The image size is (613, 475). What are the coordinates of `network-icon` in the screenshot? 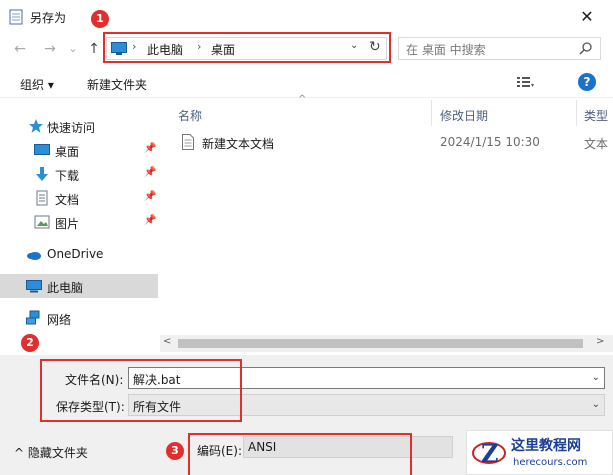 It's located at (33, 317).